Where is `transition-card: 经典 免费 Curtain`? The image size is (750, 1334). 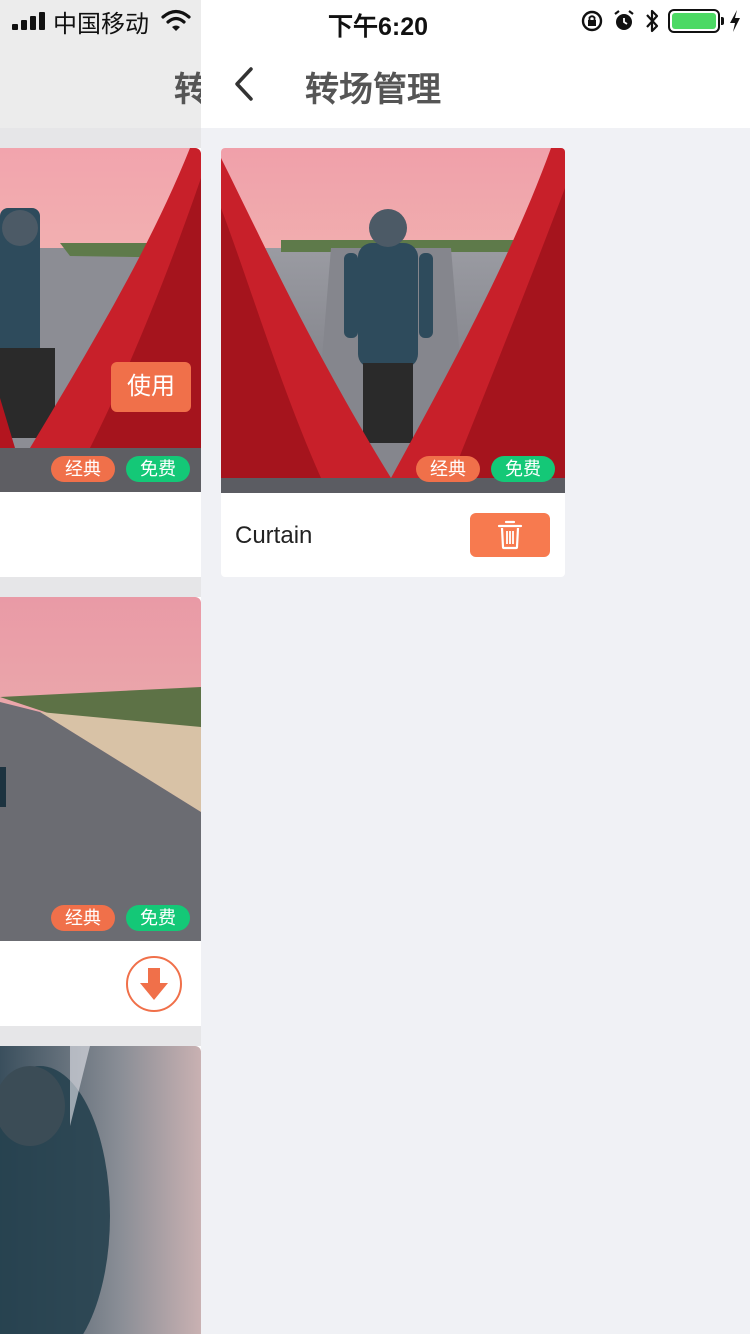 transition-card: 经典 免费 Curtain is located at coordinates (393, 362).